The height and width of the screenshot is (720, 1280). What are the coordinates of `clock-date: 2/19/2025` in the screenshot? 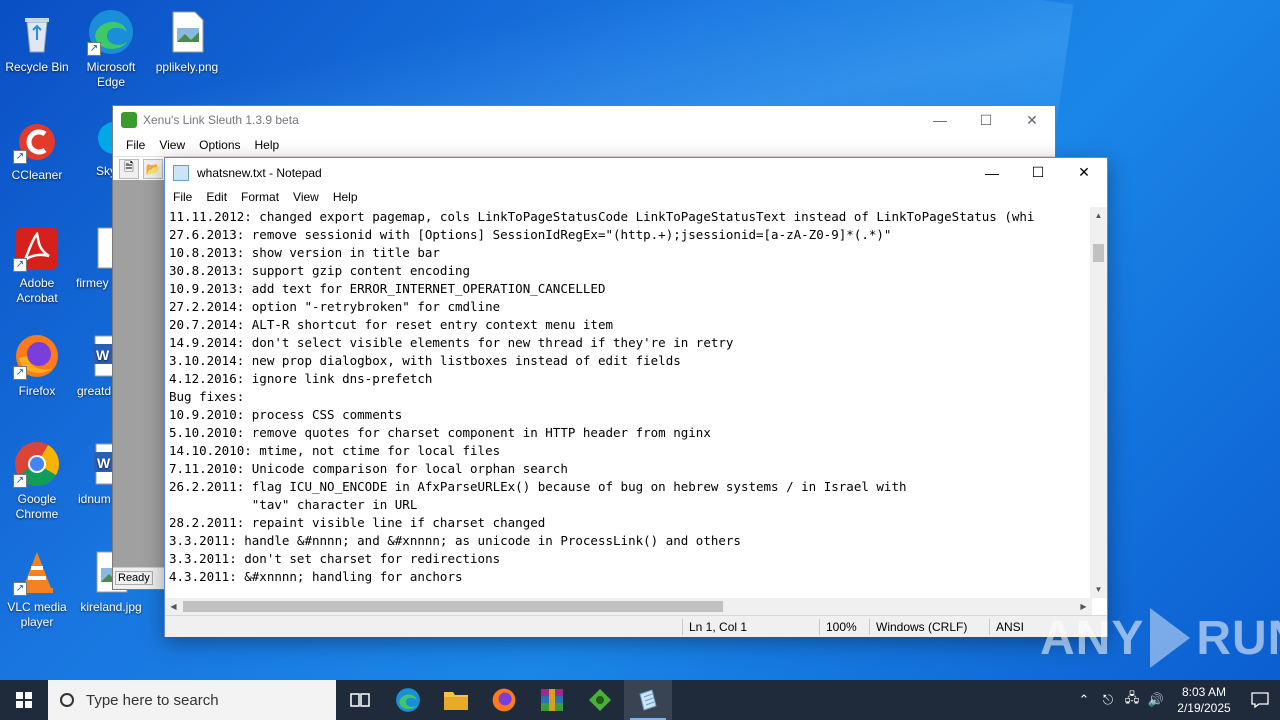 It's located at (1204, 708).